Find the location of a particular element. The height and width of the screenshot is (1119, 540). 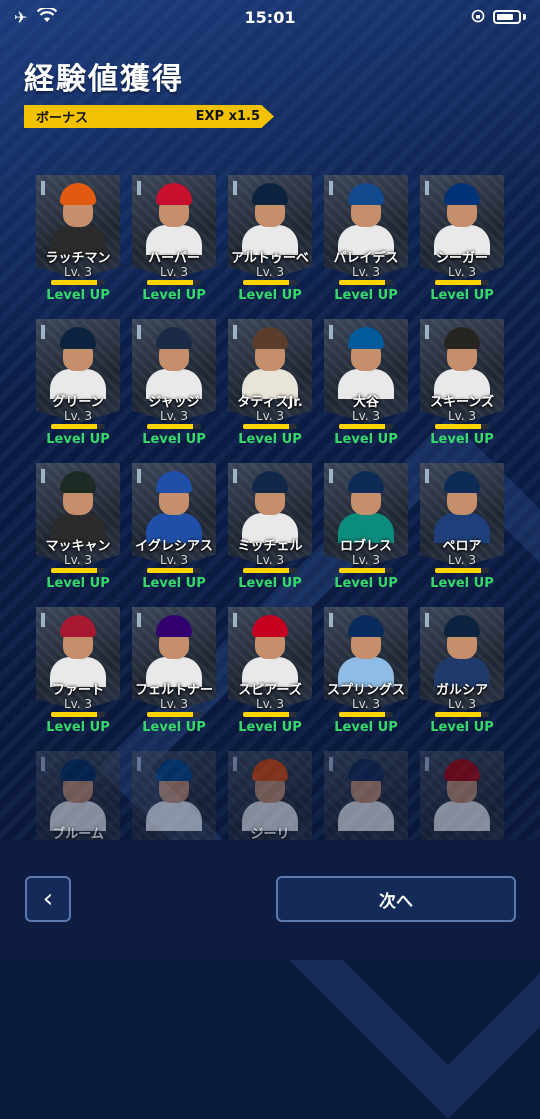

player-card: ペロア Lv. 3 Level UP is located at coordinates (462, 528).